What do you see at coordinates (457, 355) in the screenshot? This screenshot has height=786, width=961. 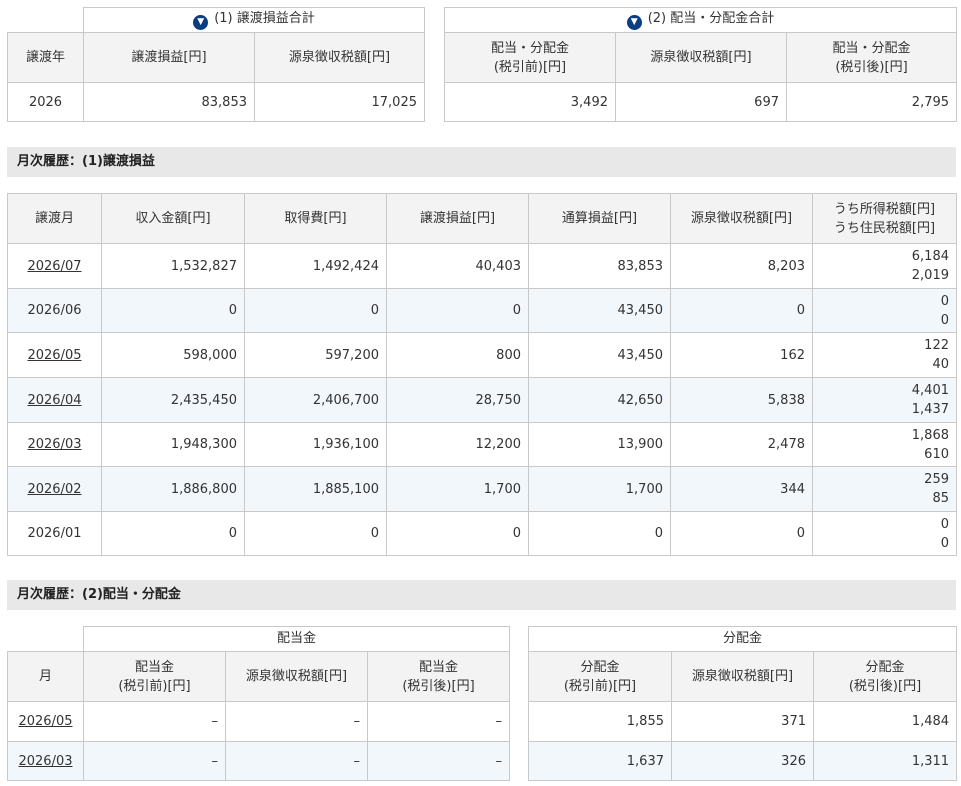 I see `gain-cell: 800` at bounding box center [457, 355].